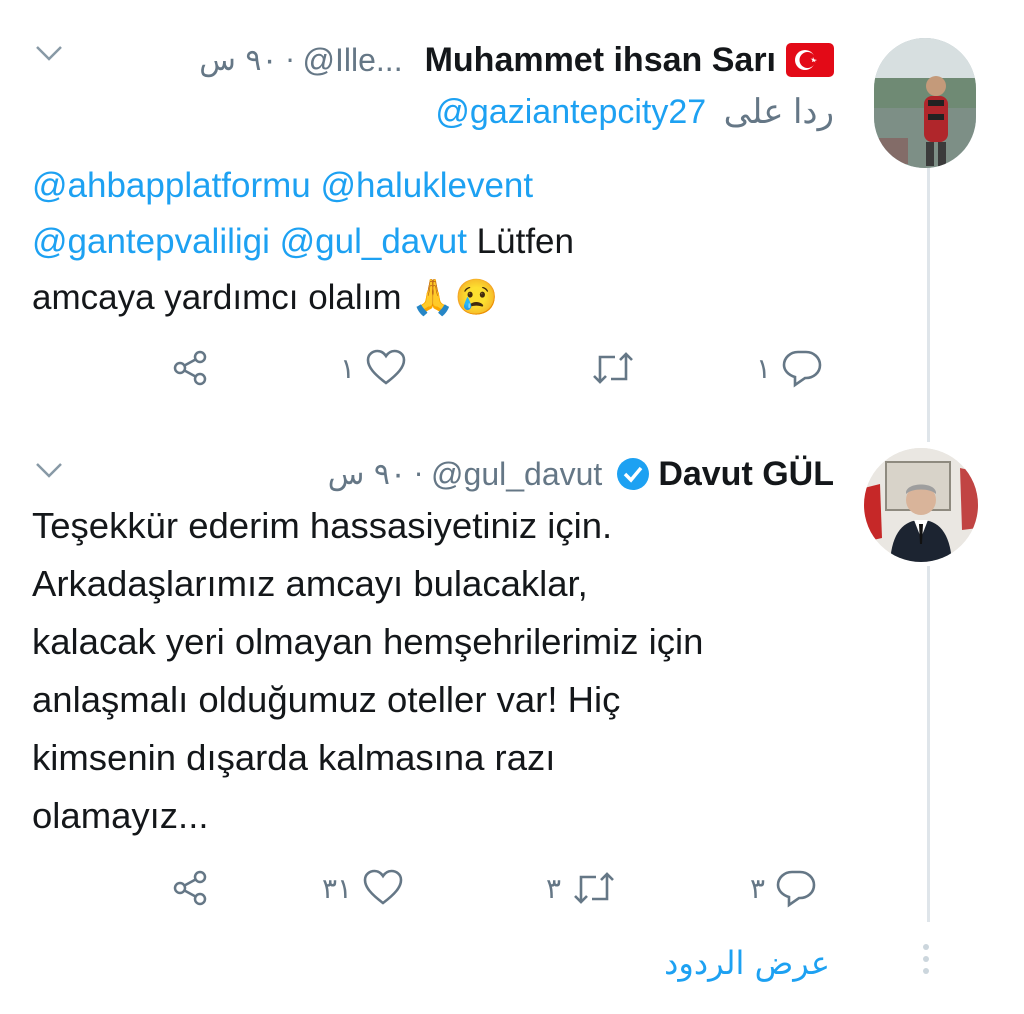 This screenshot has width=1024, height=1014. I want to click on tweet-header: ٩٠ س · @Ille... Muhammet ihsan Sarı, so click(516, 60).